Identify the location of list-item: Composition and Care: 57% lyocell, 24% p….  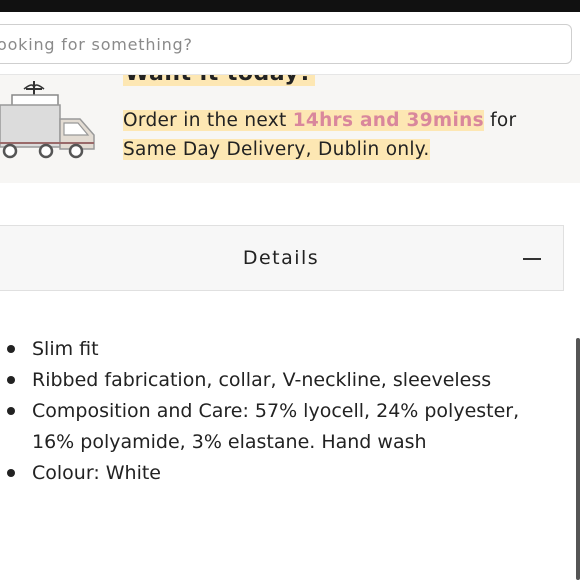
(280, 427).